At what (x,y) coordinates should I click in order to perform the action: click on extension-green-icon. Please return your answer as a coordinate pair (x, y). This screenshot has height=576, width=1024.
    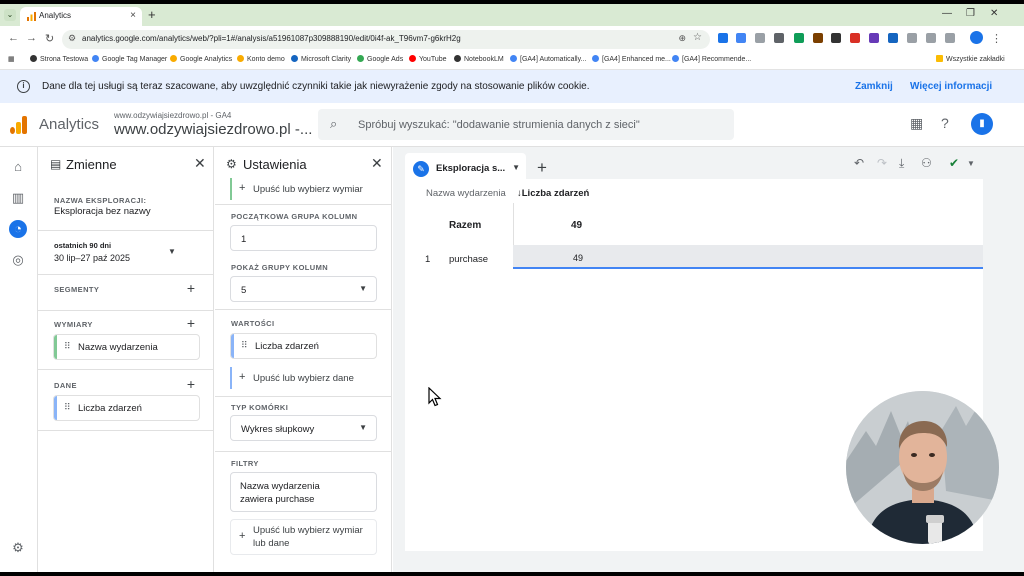
    Looking at the image, I should click on (799, 38).